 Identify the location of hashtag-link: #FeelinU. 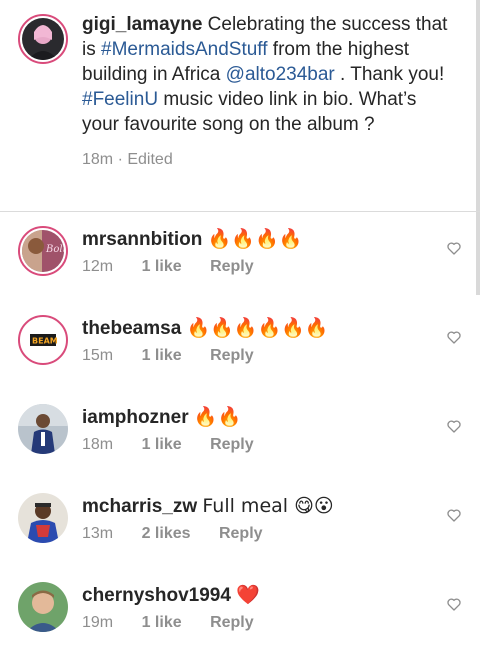
(120, 99).